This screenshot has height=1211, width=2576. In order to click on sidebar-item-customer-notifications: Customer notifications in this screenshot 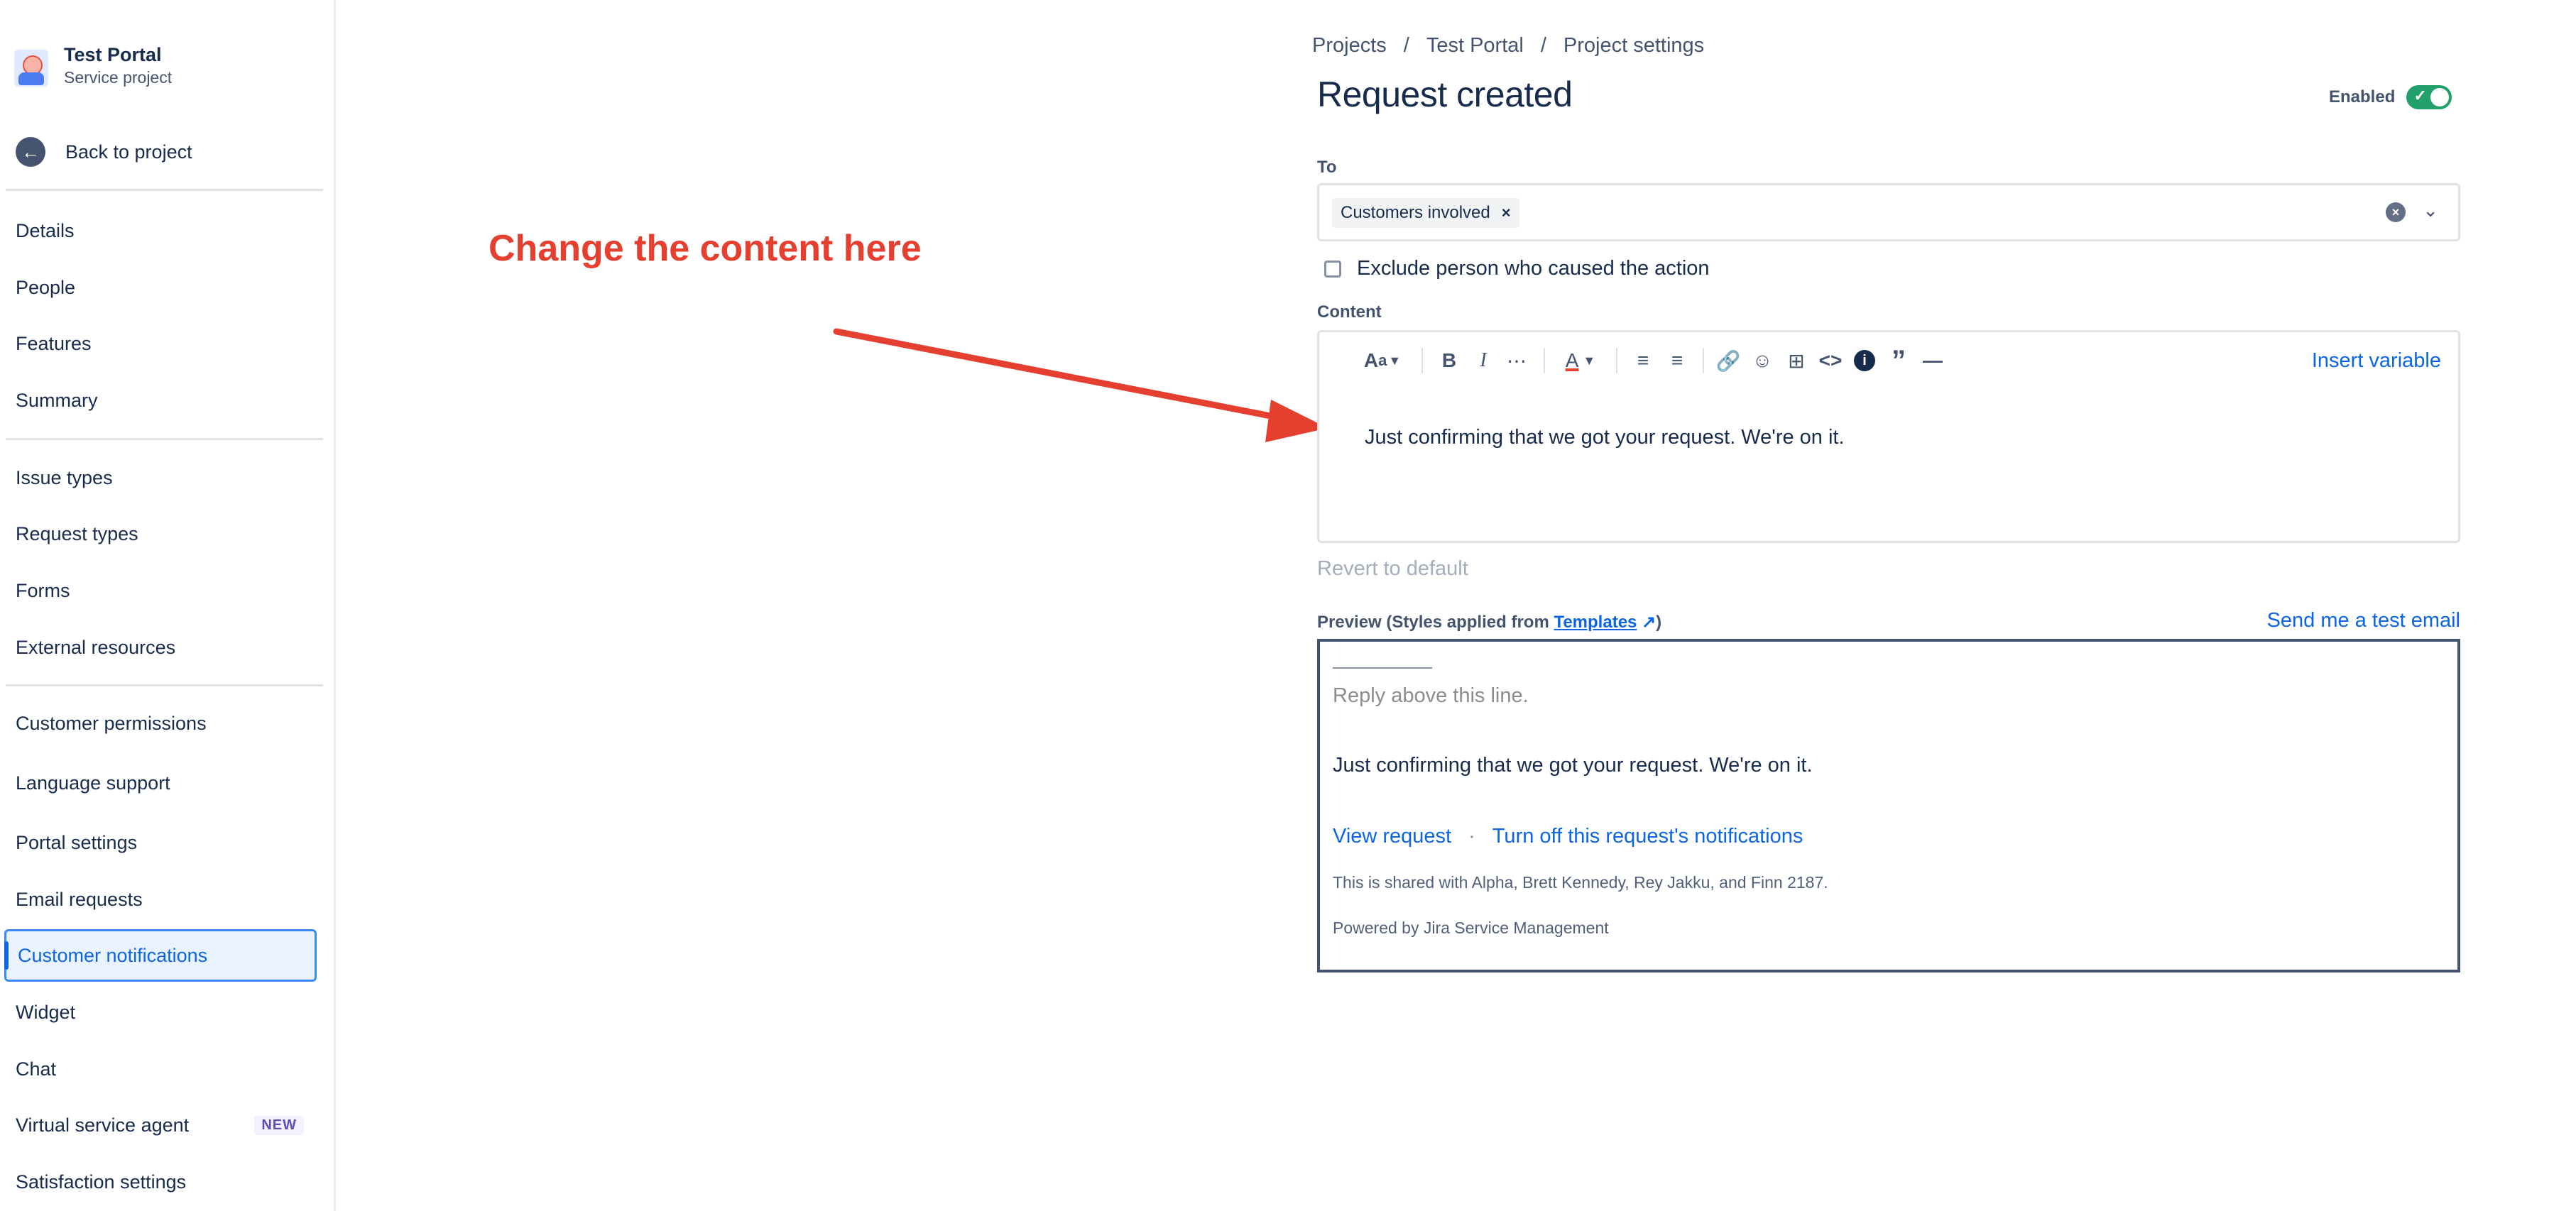, I will do `click(160, 955)`.